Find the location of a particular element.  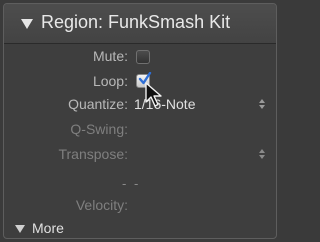

velocity-label: Velocity: is located at coordinates (101, 205).